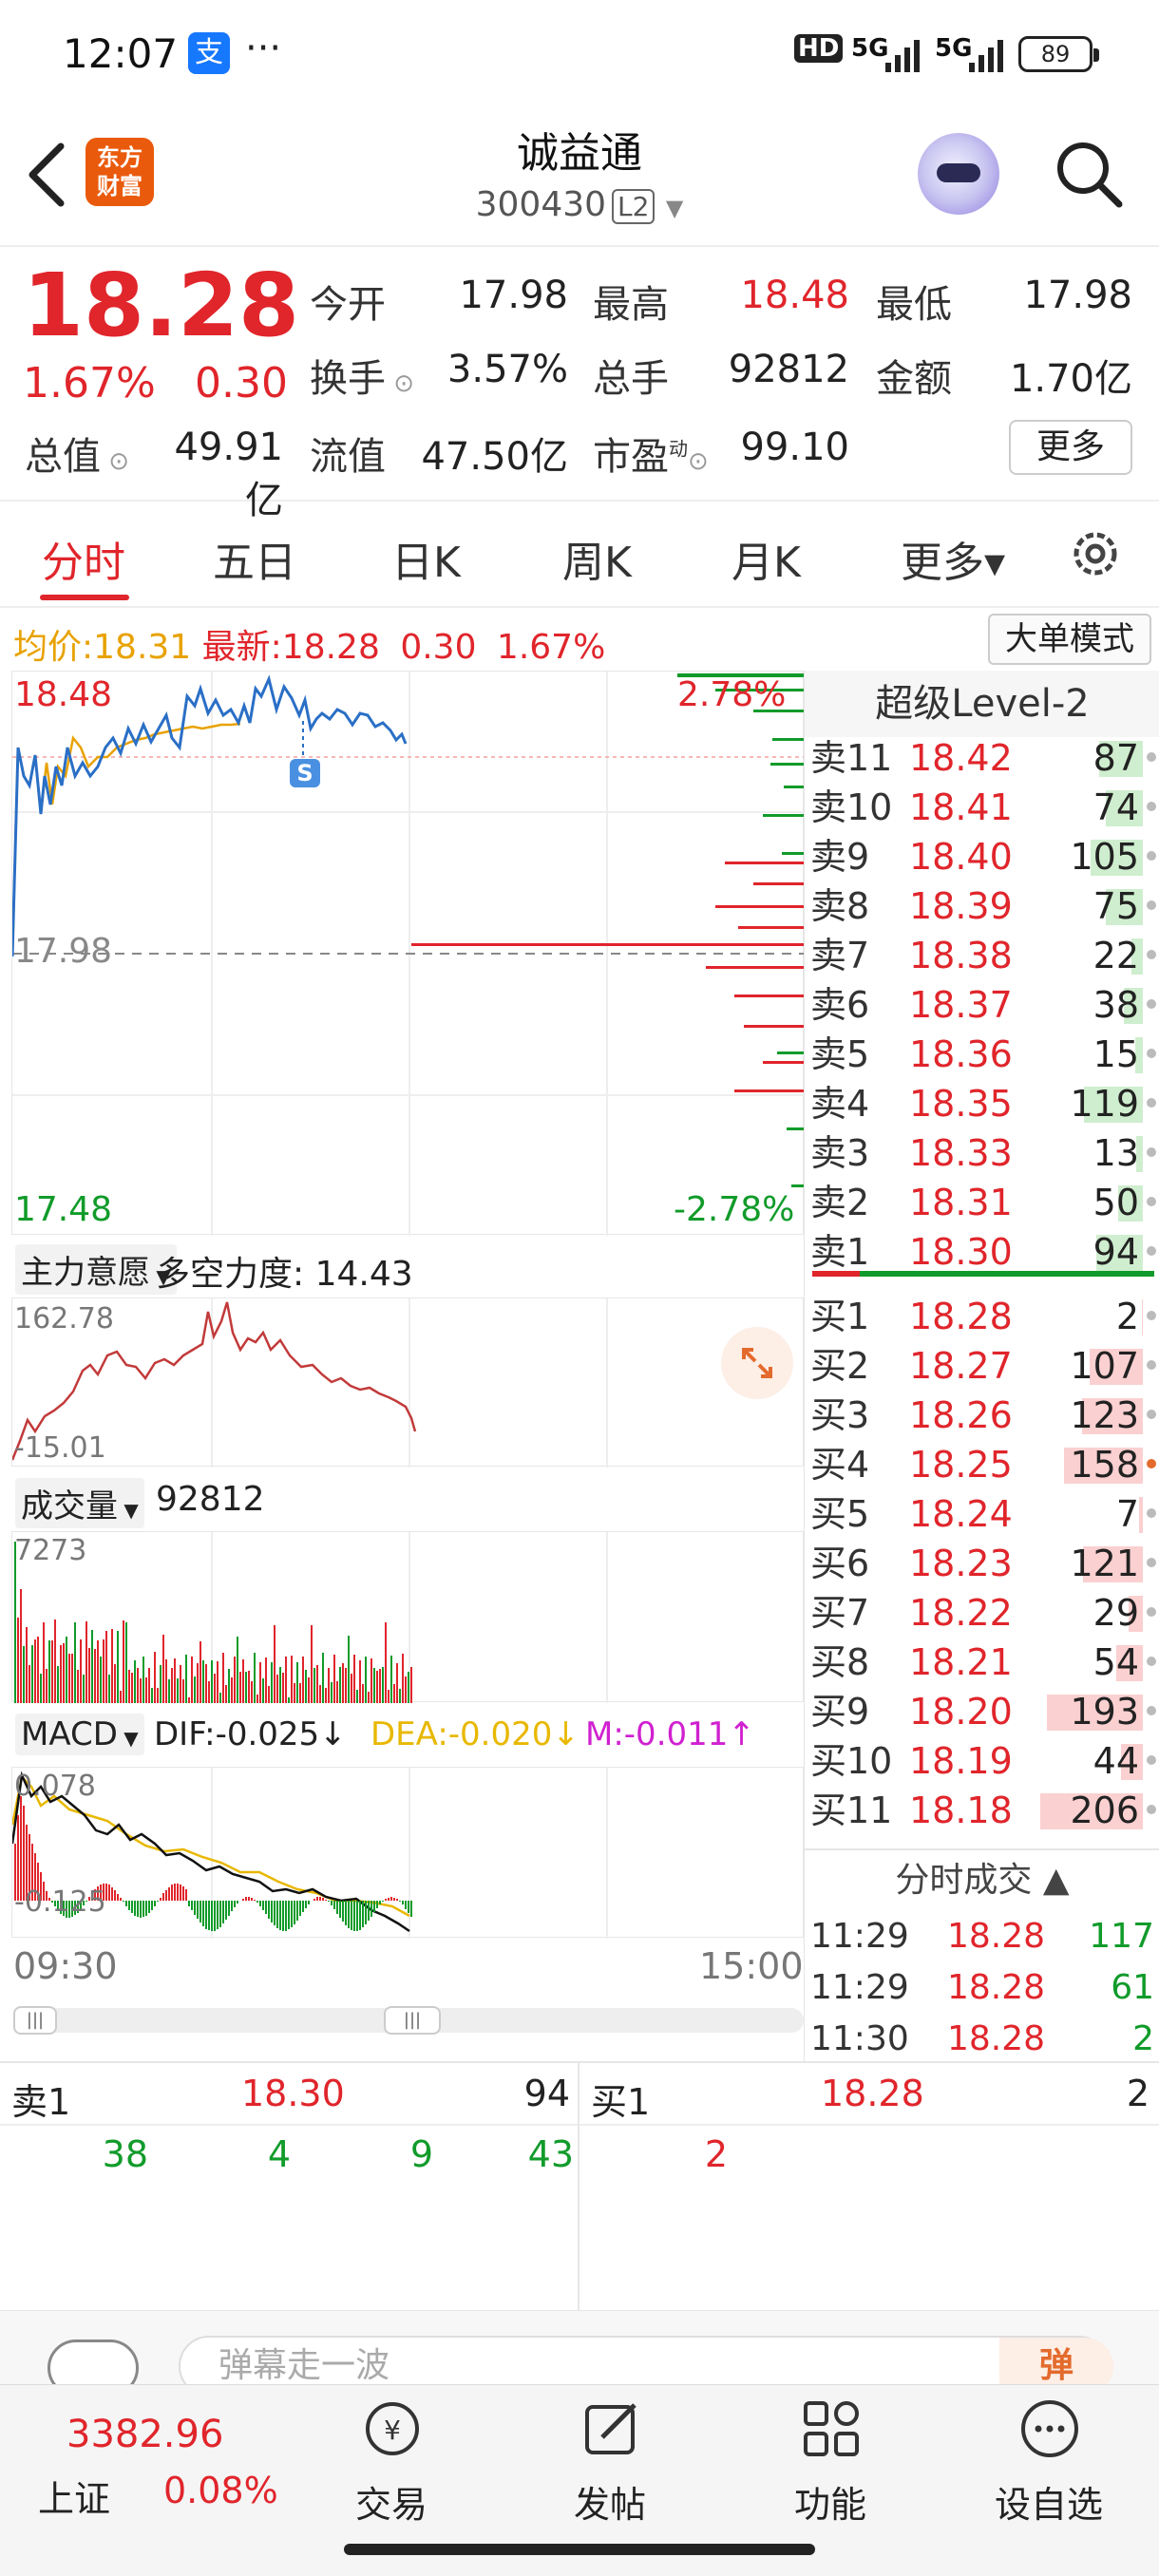 The height and width of the screenshot is (2576, 1159). What do you see at coordinates (757, 1363) in the screenshot?
I see `expand-icon` at bounding box center [757, 1363].